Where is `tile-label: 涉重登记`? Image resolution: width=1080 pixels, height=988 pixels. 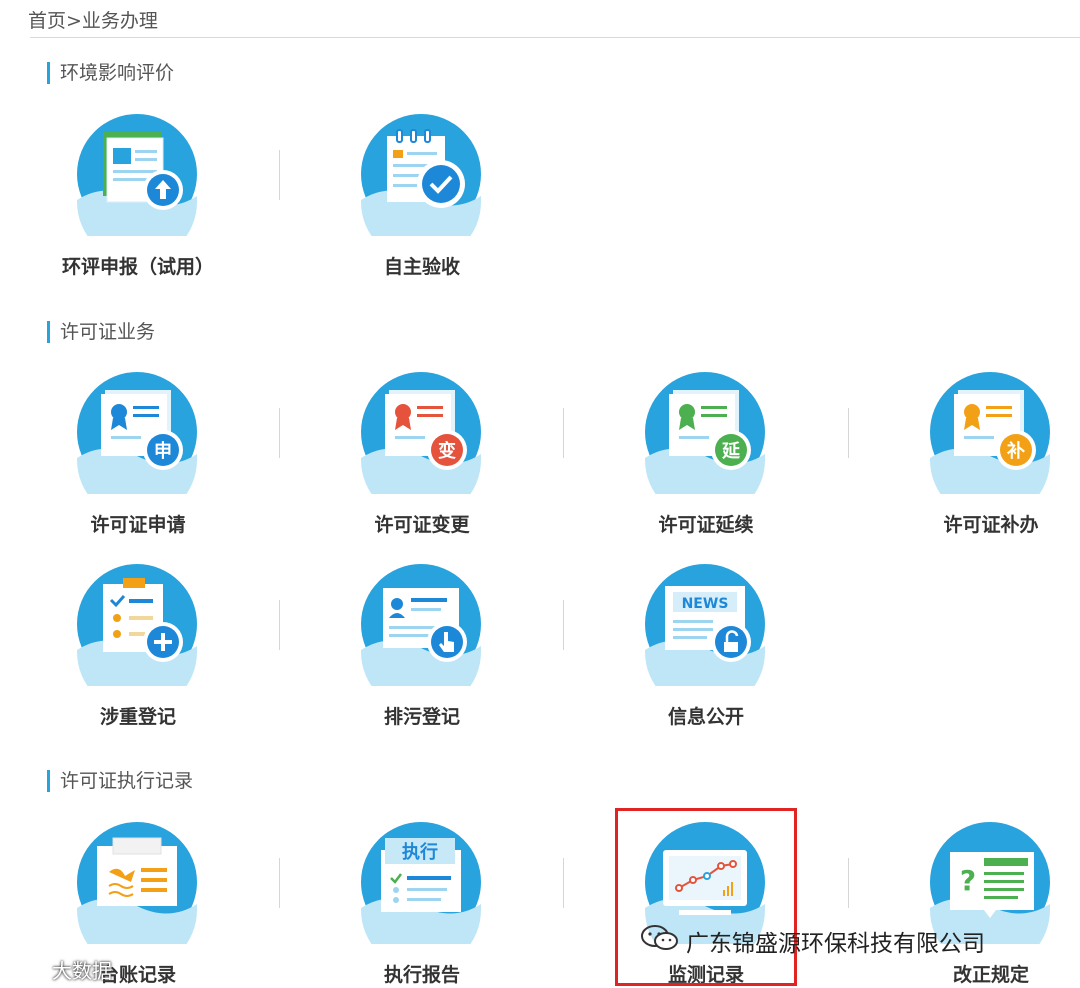
tile-label: 涉重登记 is located at coordinates (137, 717).